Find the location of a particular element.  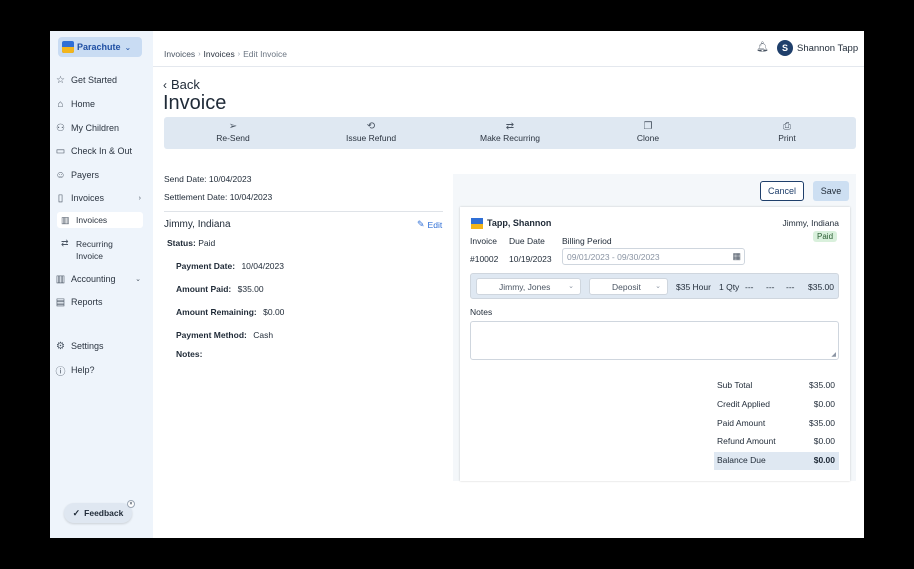

company-name: Tapp, Shannon is located at coordinates (519, 223).